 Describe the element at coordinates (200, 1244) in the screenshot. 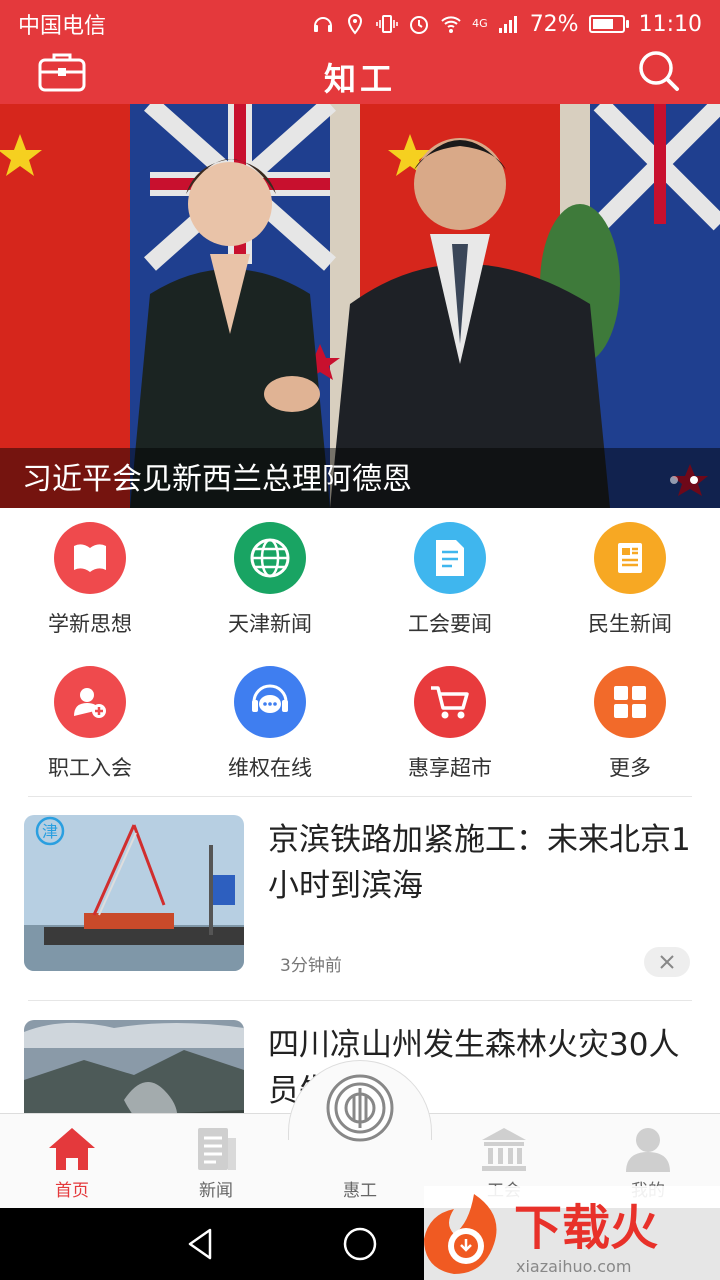

I see `back-icon` at that location.